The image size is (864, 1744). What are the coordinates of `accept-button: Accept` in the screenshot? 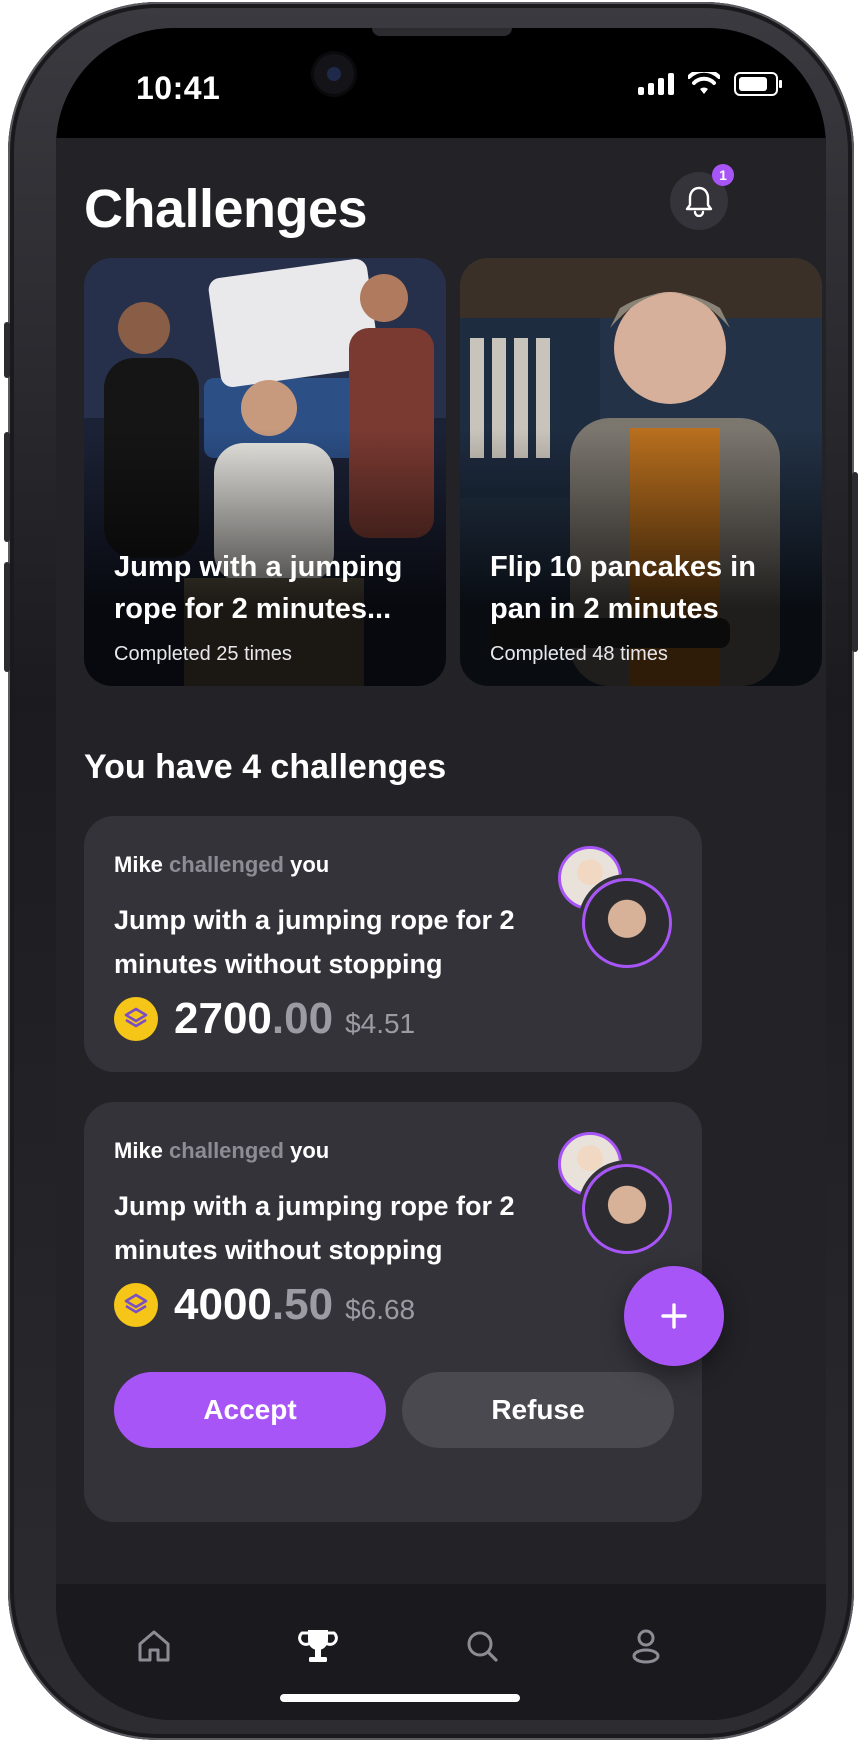 It's located at (250, 1410).